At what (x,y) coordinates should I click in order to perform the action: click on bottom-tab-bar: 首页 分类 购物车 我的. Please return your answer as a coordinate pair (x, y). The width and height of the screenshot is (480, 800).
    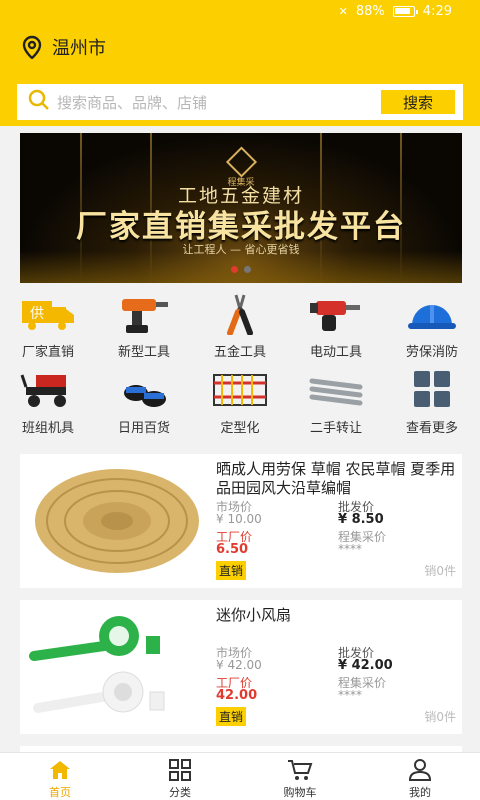
    Looking at the image, I should click on (240, 776).